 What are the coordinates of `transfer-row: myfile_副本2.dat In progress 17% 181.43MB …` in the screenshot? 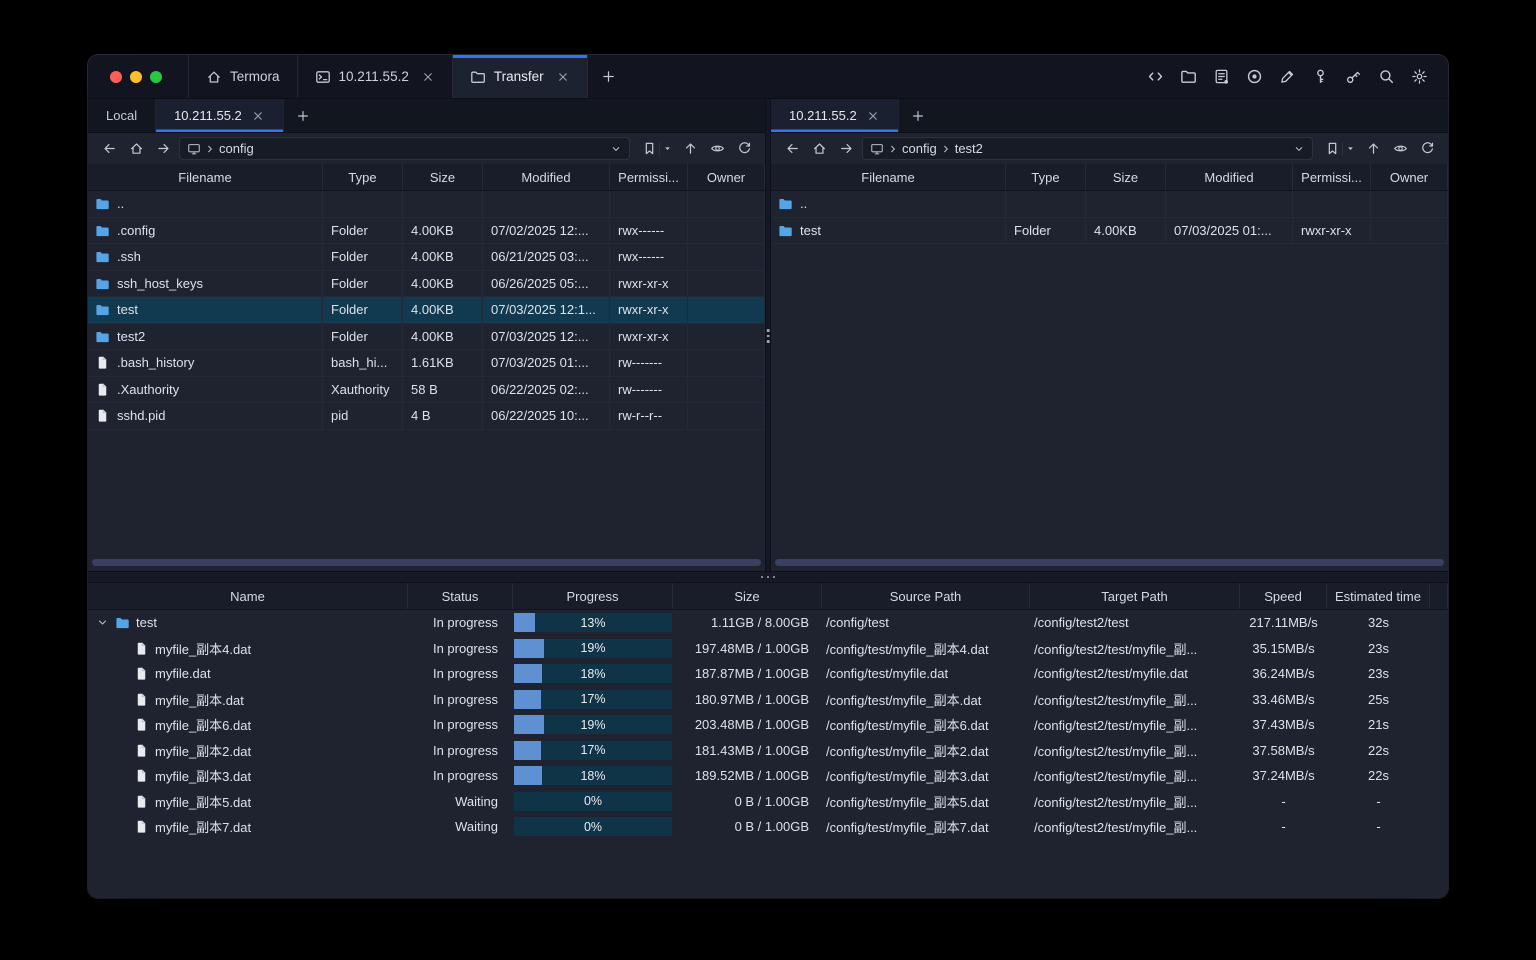 It's located at (768, 751).